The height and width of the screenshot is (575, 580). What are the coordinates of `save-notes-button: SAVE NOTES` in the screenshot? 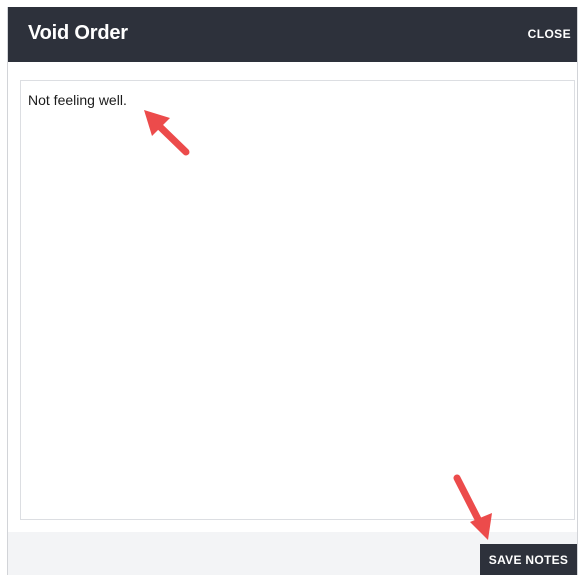 It's located at (528, 559).